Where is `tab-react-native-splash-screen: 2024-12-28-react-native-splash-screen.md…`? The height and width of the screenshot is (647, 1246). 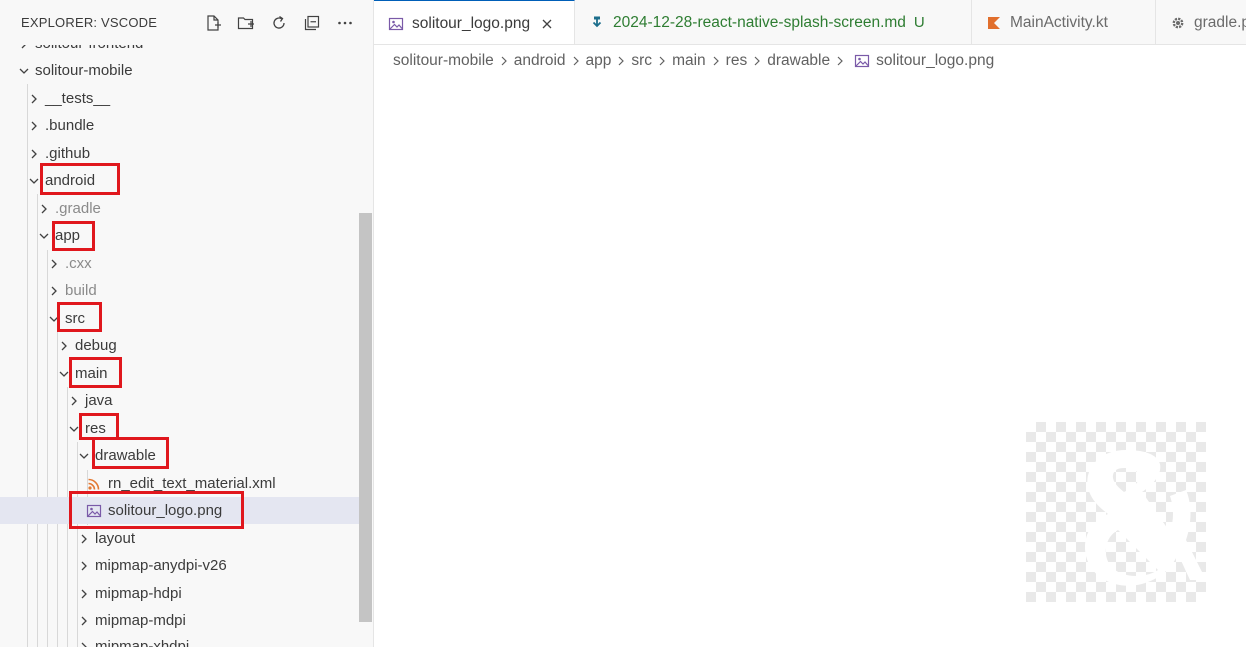
tab-react-native-splash-screen: 2024-12-28-react-native-splash-screen.md… is located at coordinates (773, 22).